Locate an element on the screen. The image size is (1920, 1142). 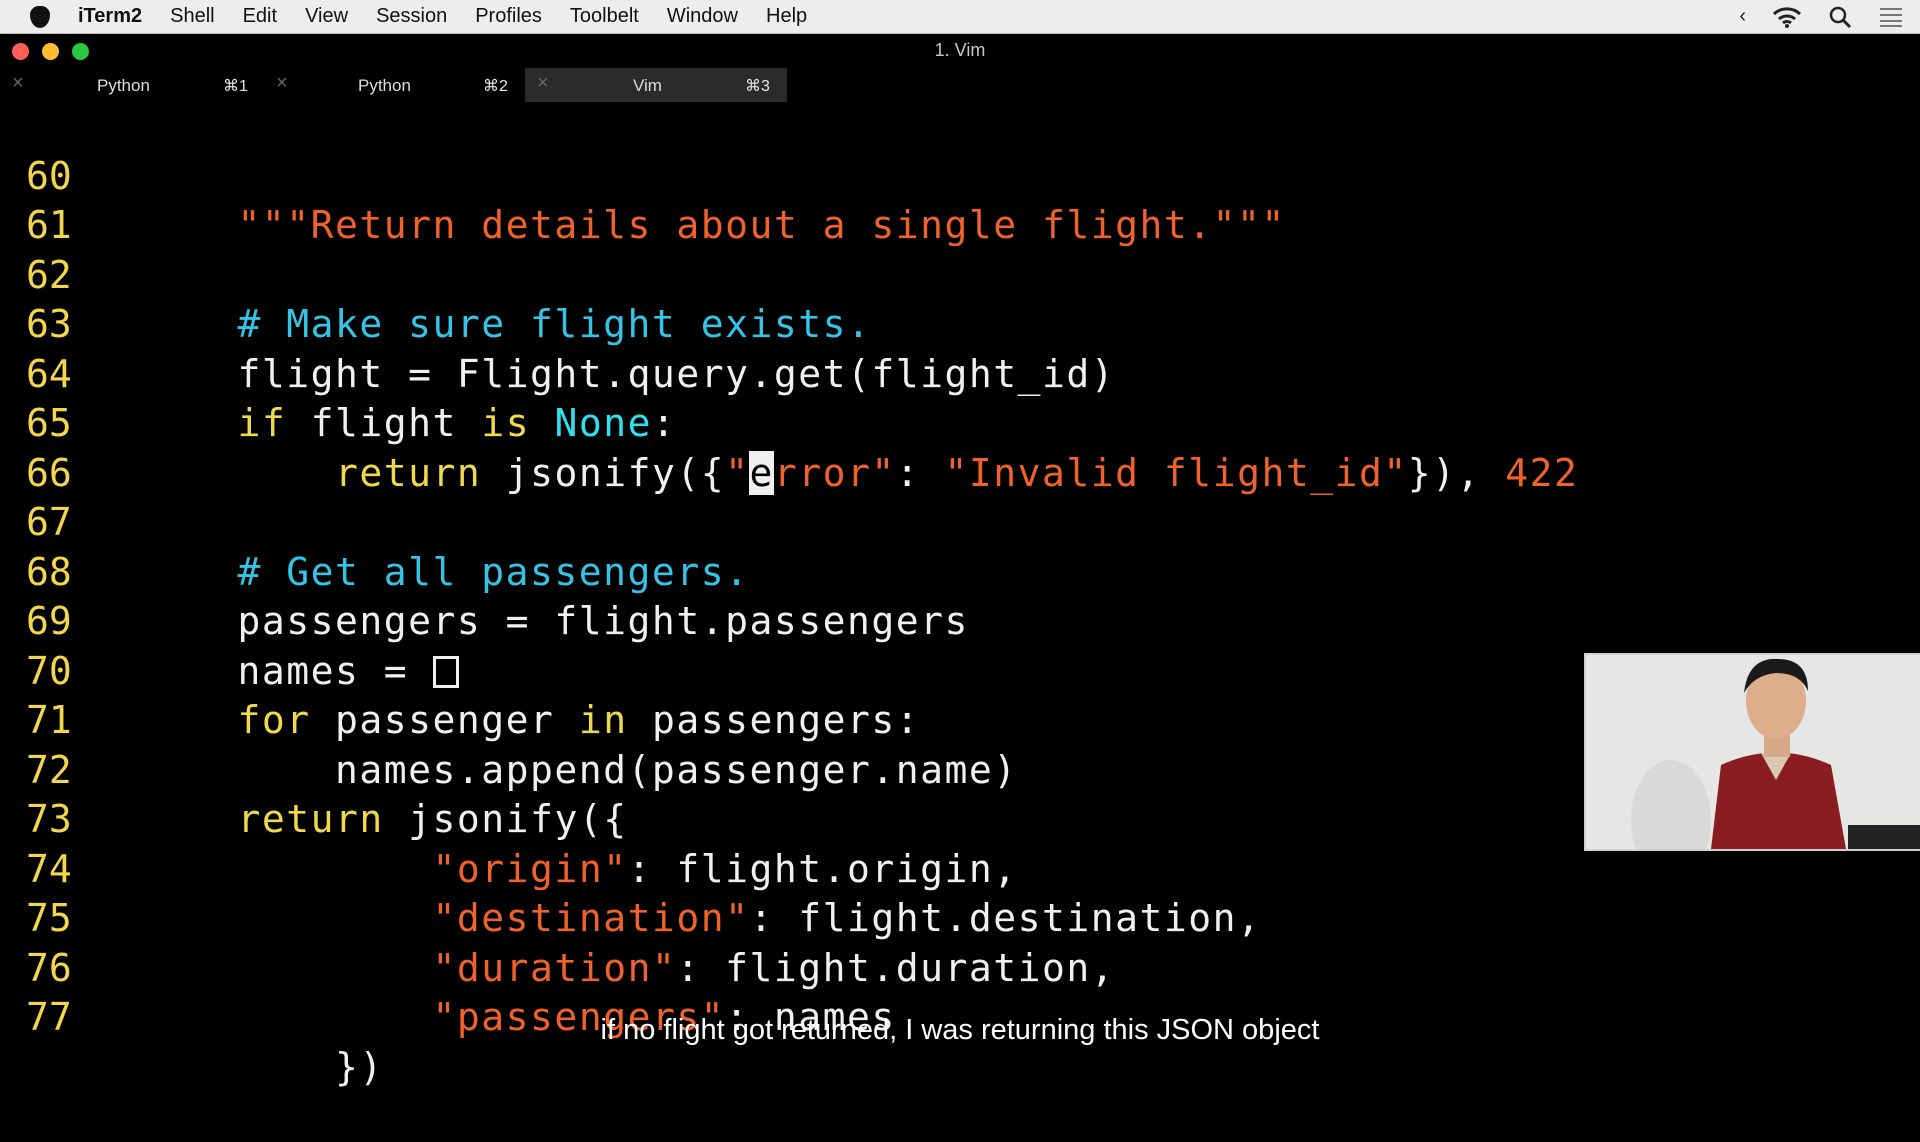
code-text: # Make sure flight exists. is located at coordinates (506, 324).